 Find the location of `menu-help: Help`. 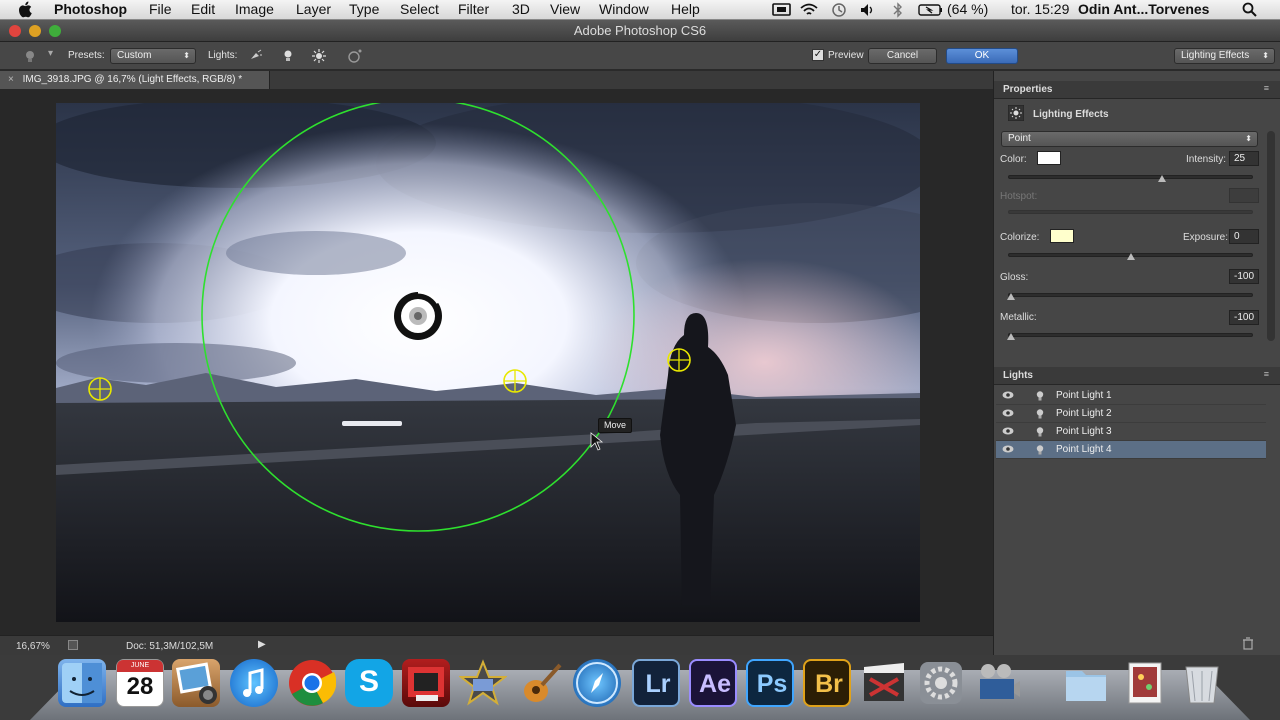

menu-help: Help is located at coordinates (685, 9).